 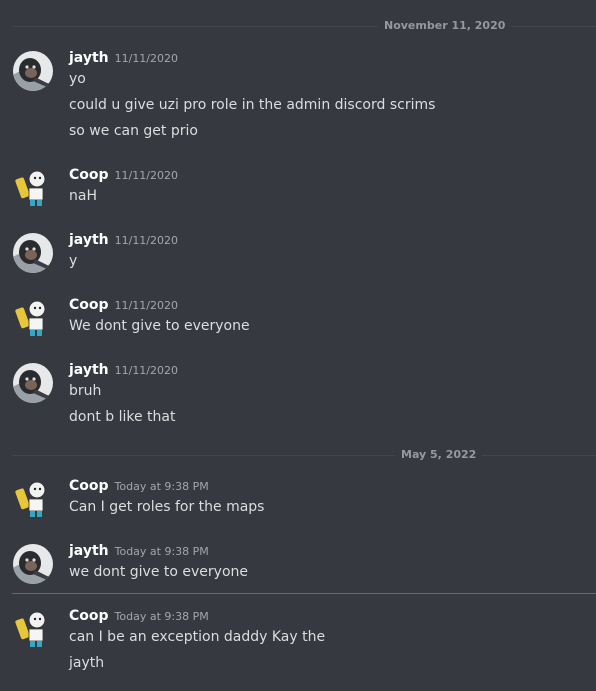 What do you see at coordinates (159, 326) in the screenshot?
I see `message-text: We dont give to everyone` at bounding box center [159, 326].